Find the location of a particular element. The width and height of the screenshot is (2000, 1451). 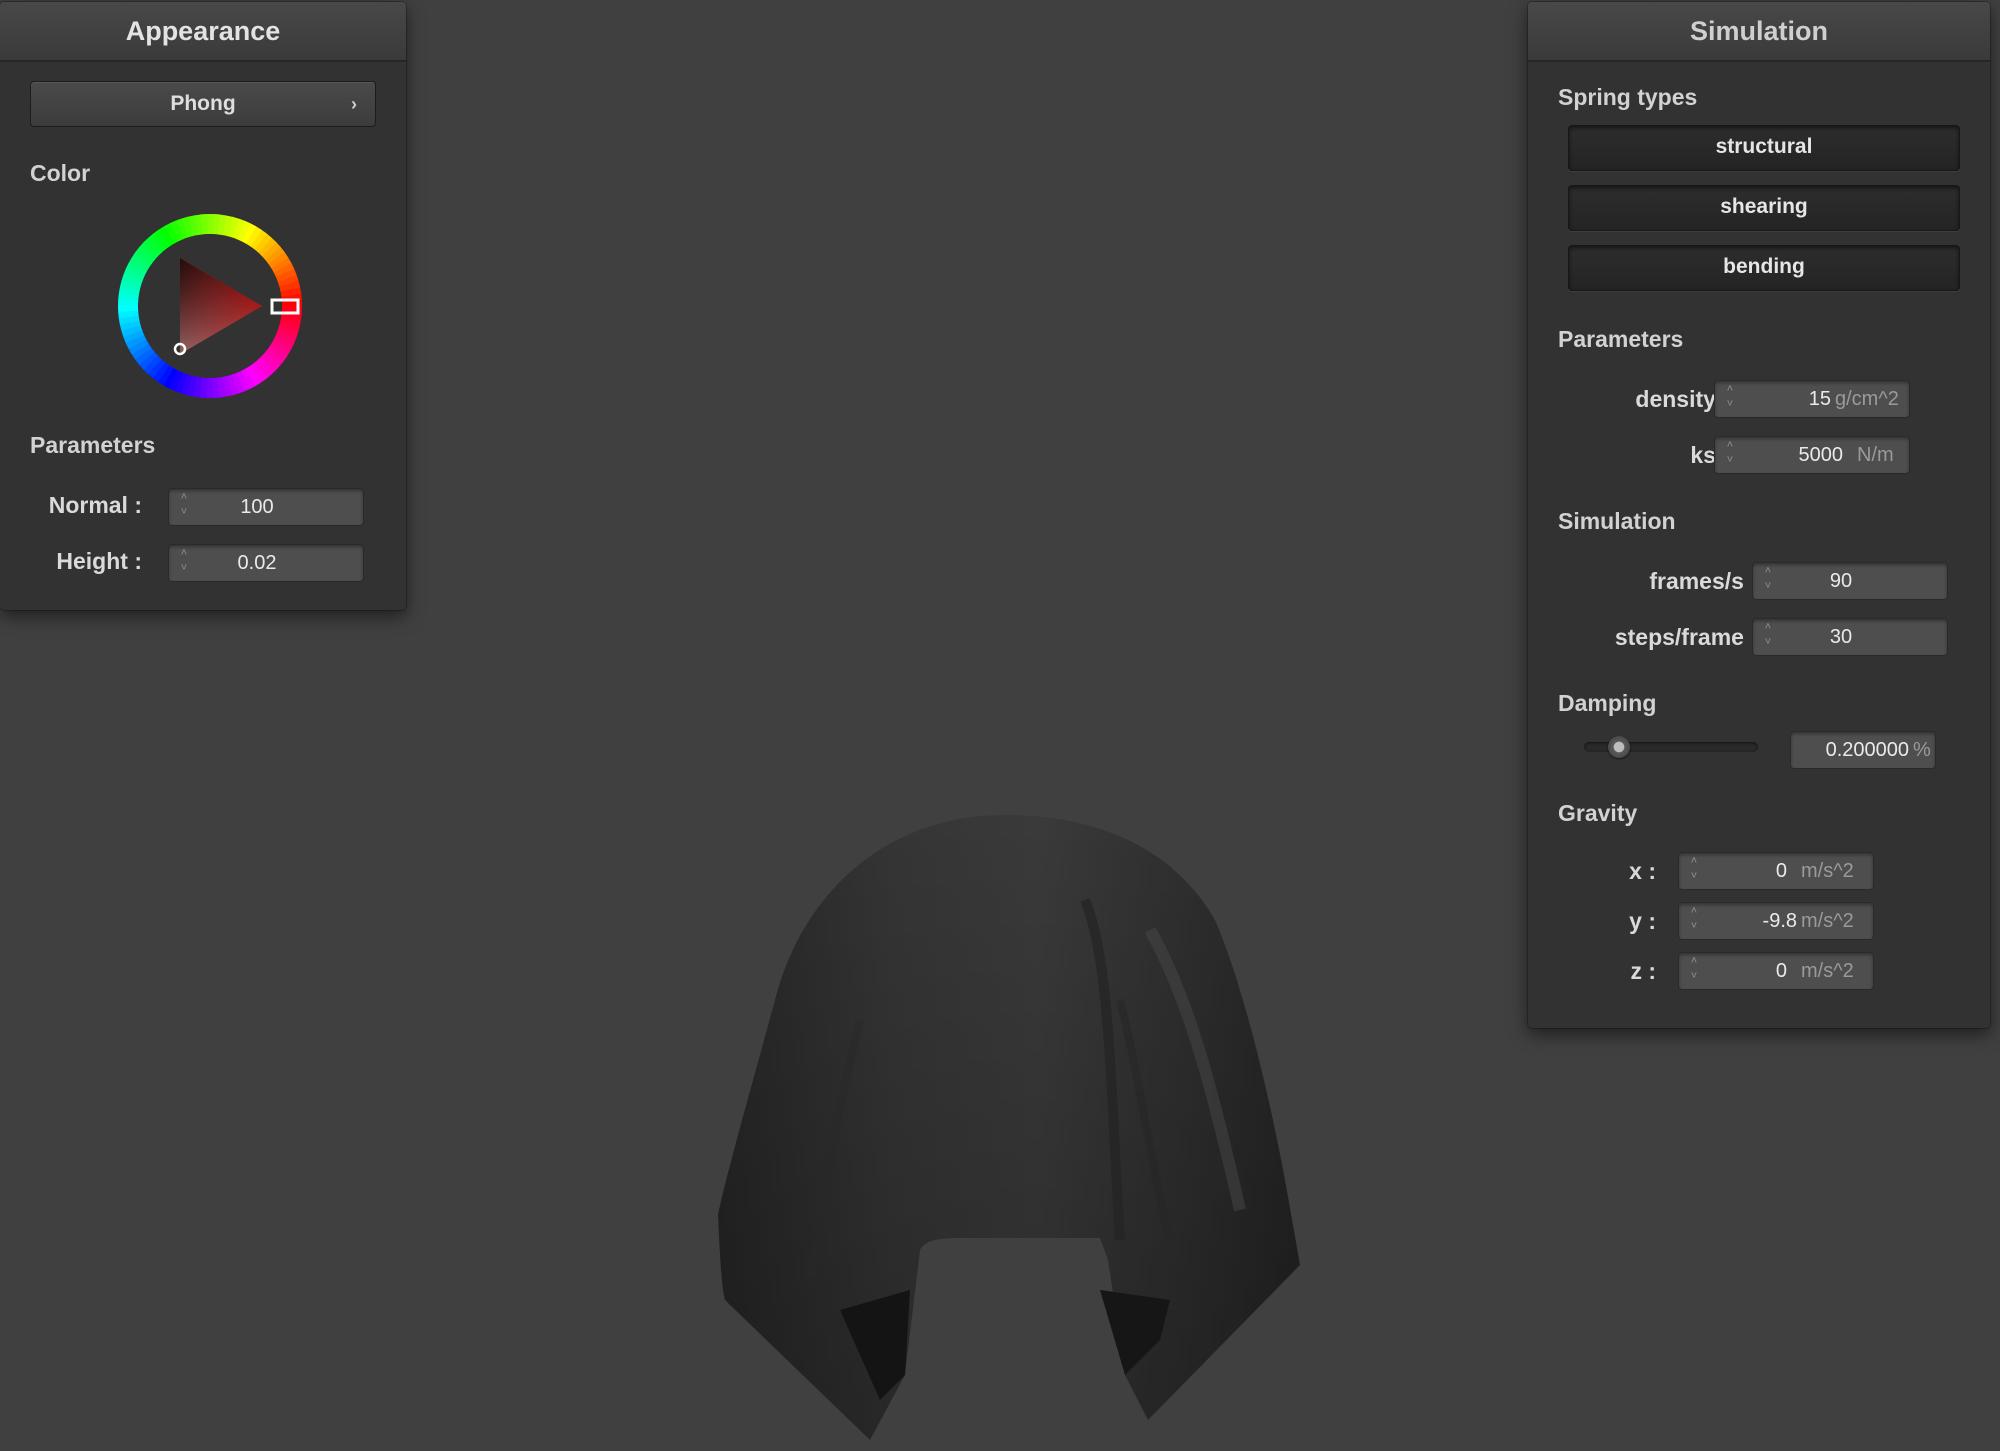

fps-input: ˄ ˅ 90 is located at coordinates (1850, 581).